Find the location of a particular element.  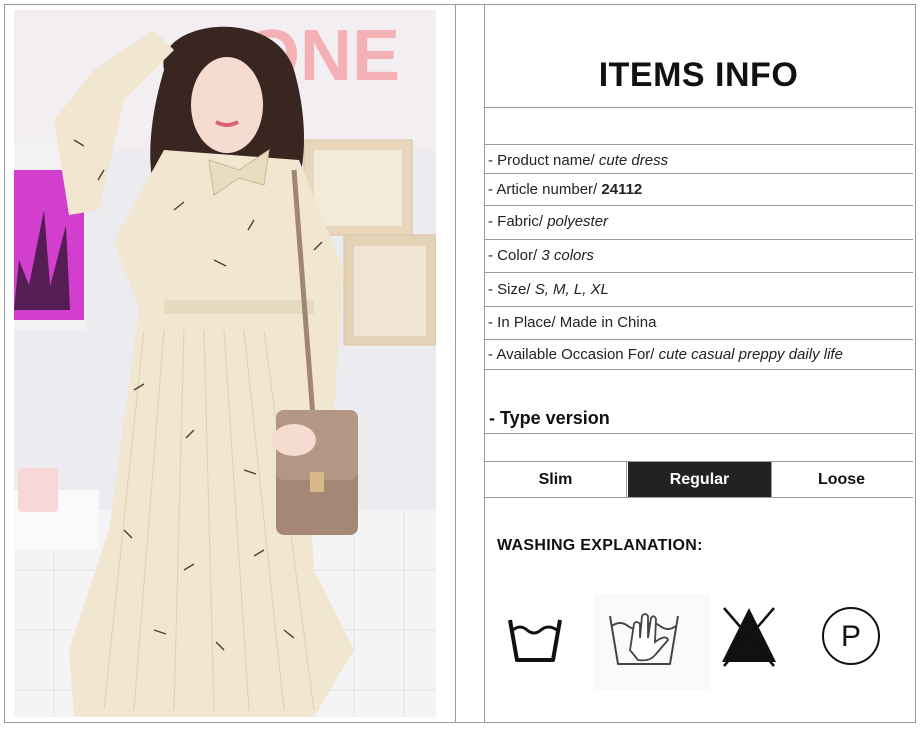

info-row-article-number: - Article number/ 24112 is located at coordinates (565, 189).